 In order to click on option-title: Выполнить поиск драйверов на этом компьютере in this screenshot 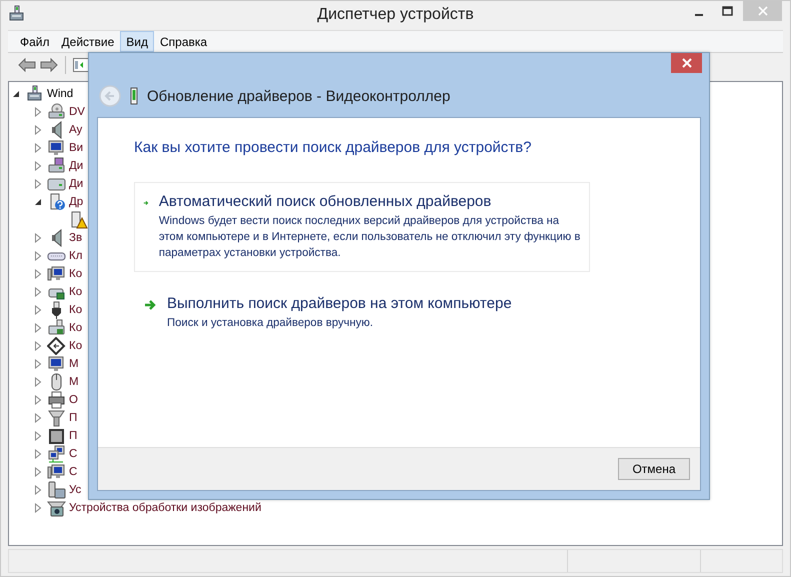, I will do `click(339, 303)`.